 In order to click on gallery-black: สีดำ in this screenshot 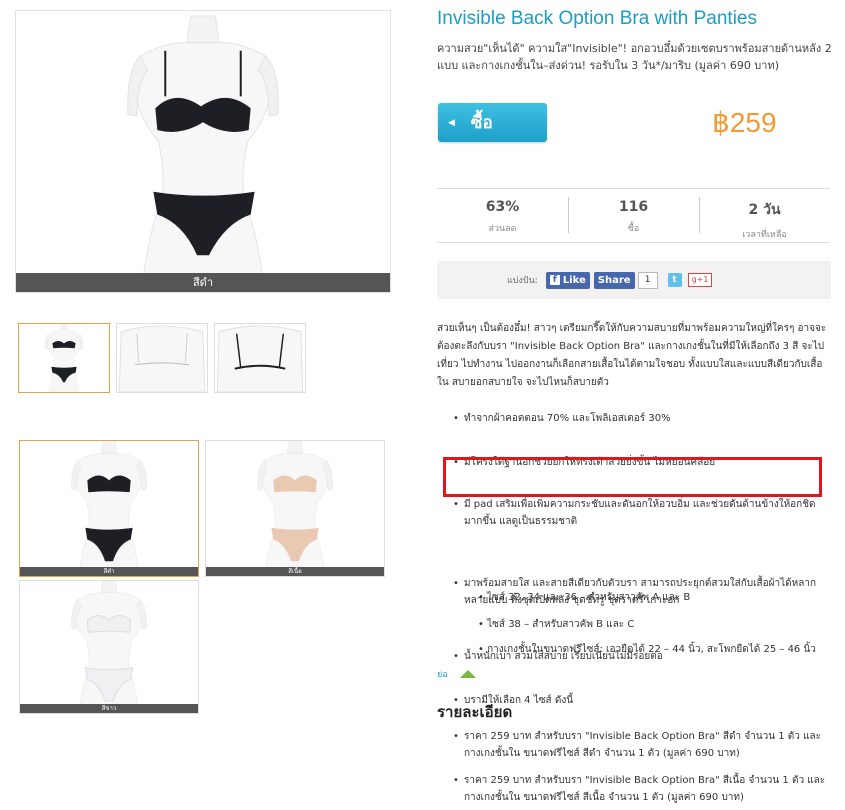, I will do `click(109, 508)`.